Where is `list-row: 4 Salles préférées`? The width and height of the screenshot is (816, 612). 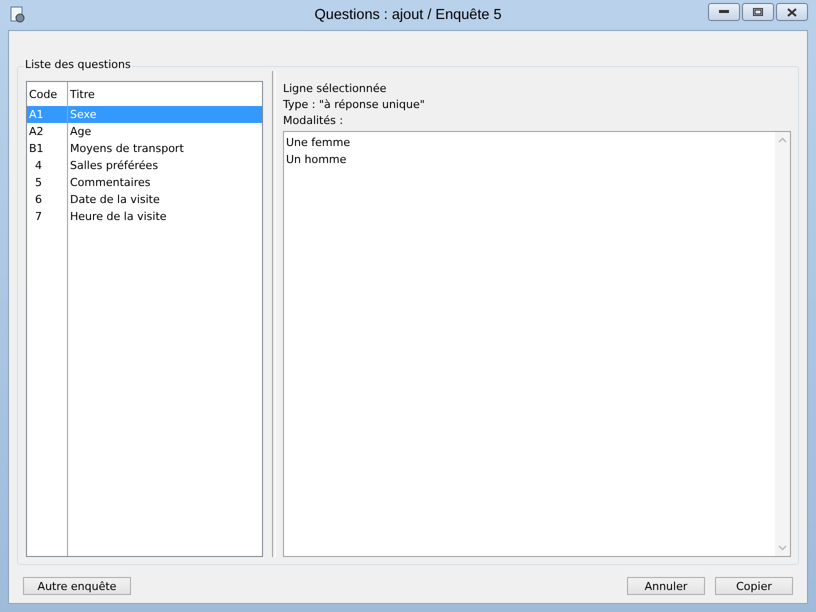 list-row: 4 Salles préférées is located at coordinates (144, 165).